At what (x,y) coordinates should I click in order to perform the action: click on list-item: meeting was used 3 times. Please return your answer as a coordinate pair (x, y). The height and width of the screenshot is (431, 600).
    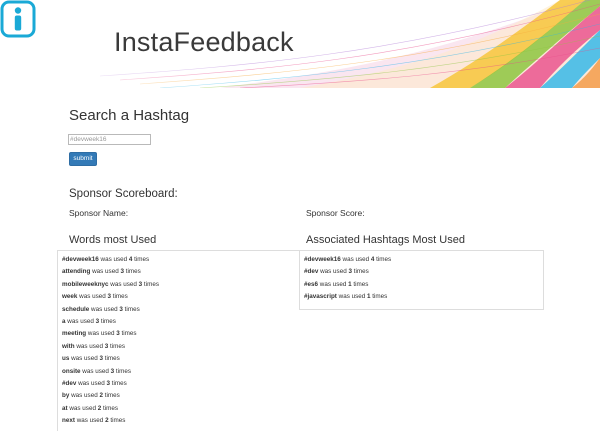
    Looking at the image, I should click on (110, 336).